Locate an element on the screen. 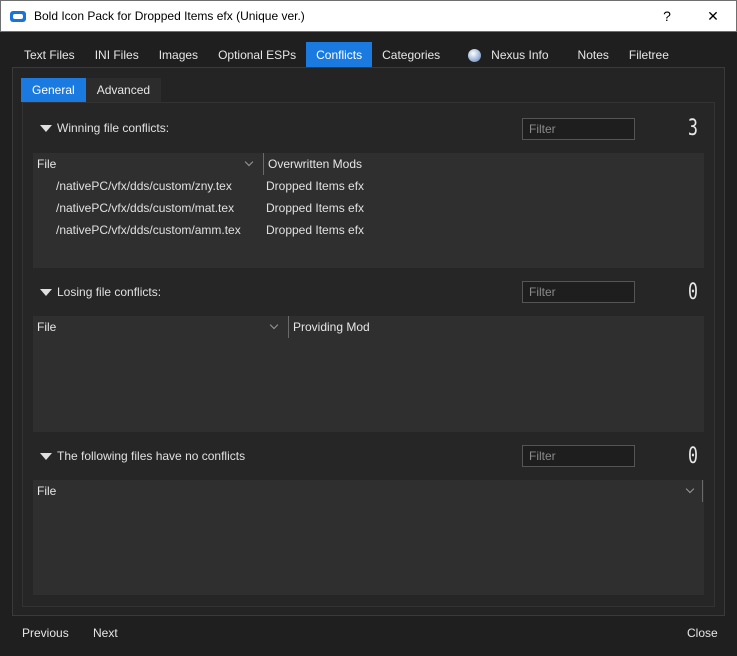  subtab-advanced: Advanced is located at coordinates (123, 90).